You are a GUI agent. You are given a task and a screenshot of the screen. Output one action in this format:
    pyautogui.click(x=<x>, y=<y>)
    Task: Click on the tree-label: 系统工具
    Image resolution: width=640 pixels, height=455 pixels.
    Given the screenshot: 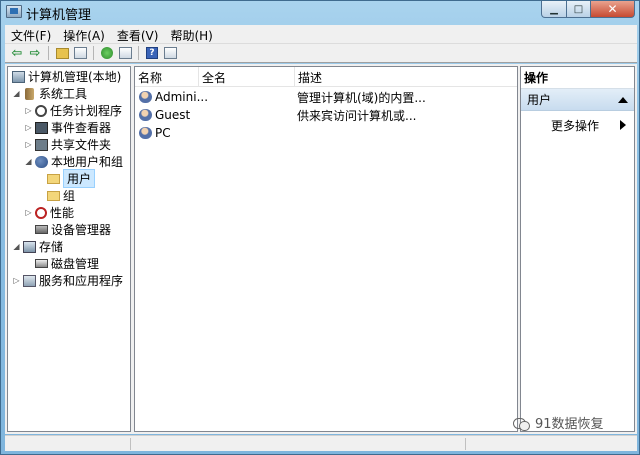 What is the action you would take?
    pyautogui.click(x=63, y=94)
    